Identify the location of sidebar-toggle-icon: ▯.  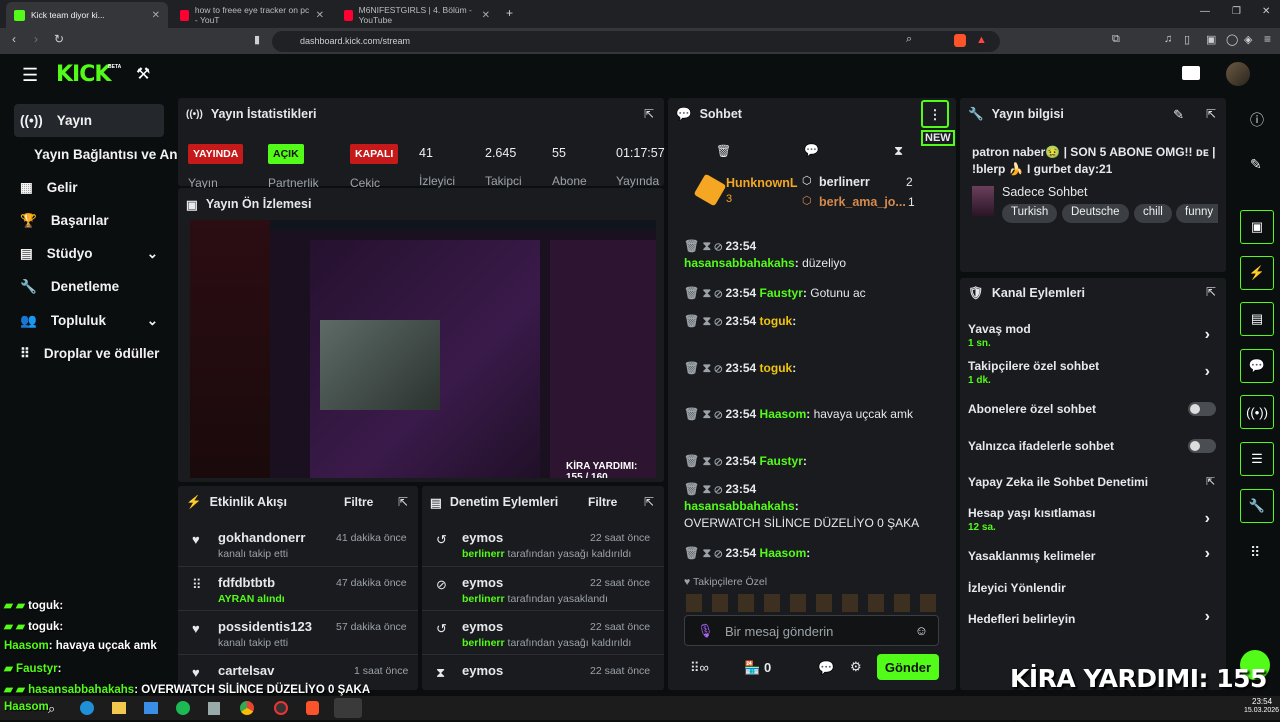
(1187, 39).